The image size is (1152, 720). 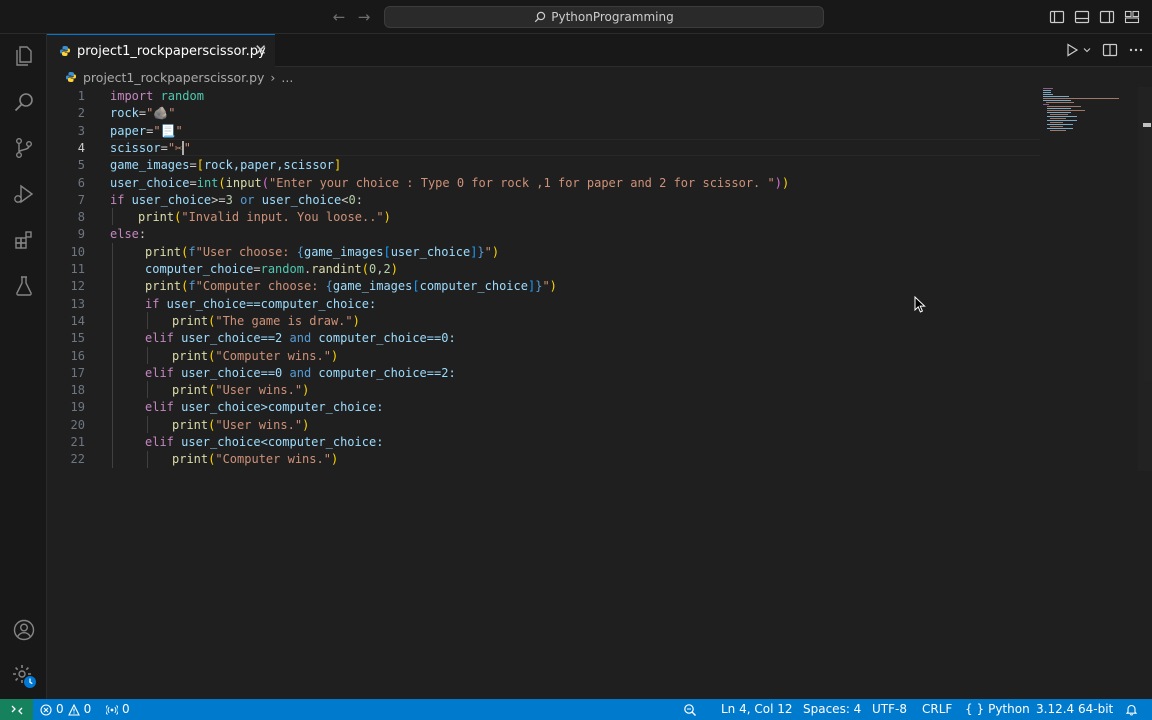 I want to click on token: "✂, so click(x=175, y=147).